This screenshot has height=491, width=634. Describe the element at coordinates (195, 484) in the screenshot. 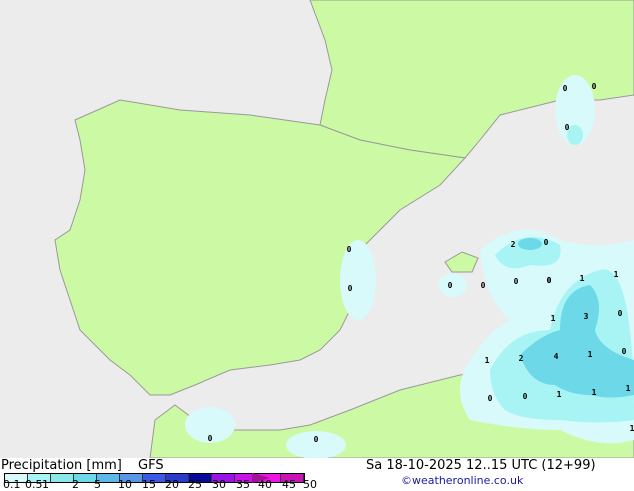

I see `scale-tick-label: 25` at that location.